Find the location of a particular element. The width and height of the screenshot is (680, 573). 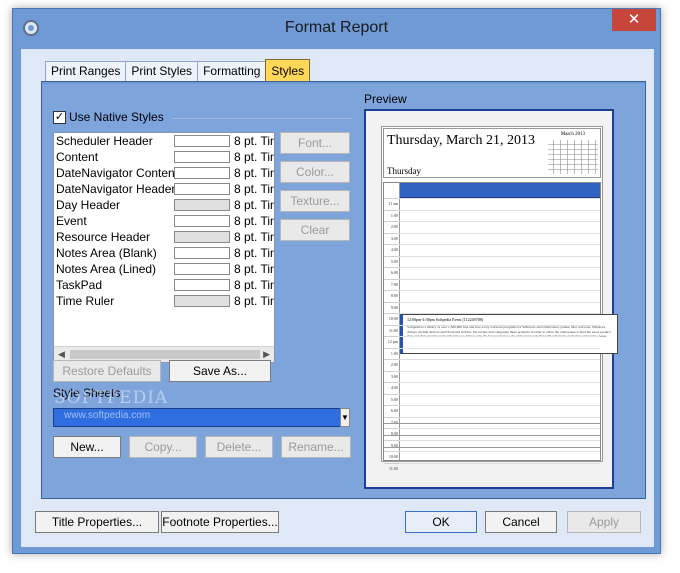

style-list-item: Resource Header 8 pt. Tin is located at coordinates (164, 237).